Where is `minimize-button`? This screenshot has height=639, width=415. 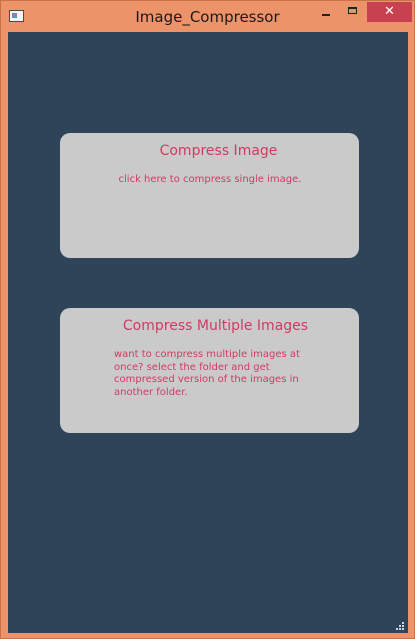
minimize-button is located at coordinates (325, 12).